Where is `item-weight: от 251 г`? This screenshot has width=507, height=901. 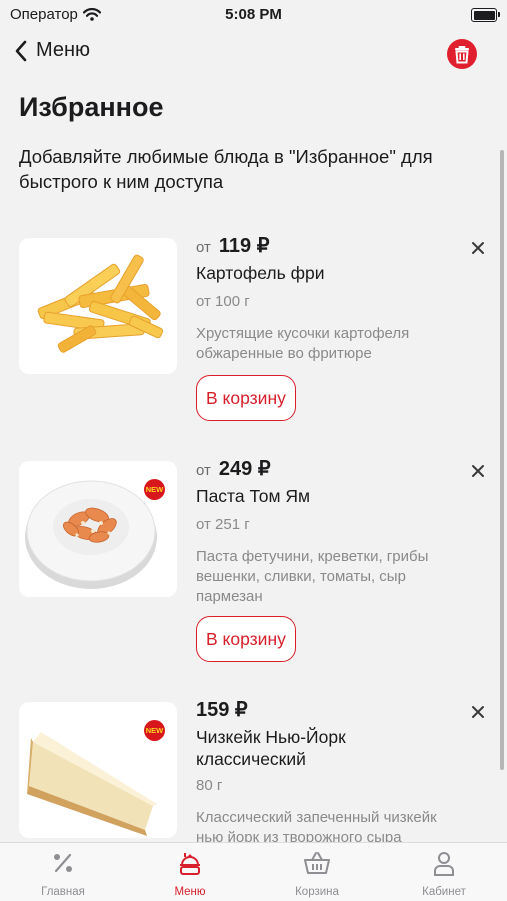 item-weight: от 251 г is located at coordinates (223, 524).